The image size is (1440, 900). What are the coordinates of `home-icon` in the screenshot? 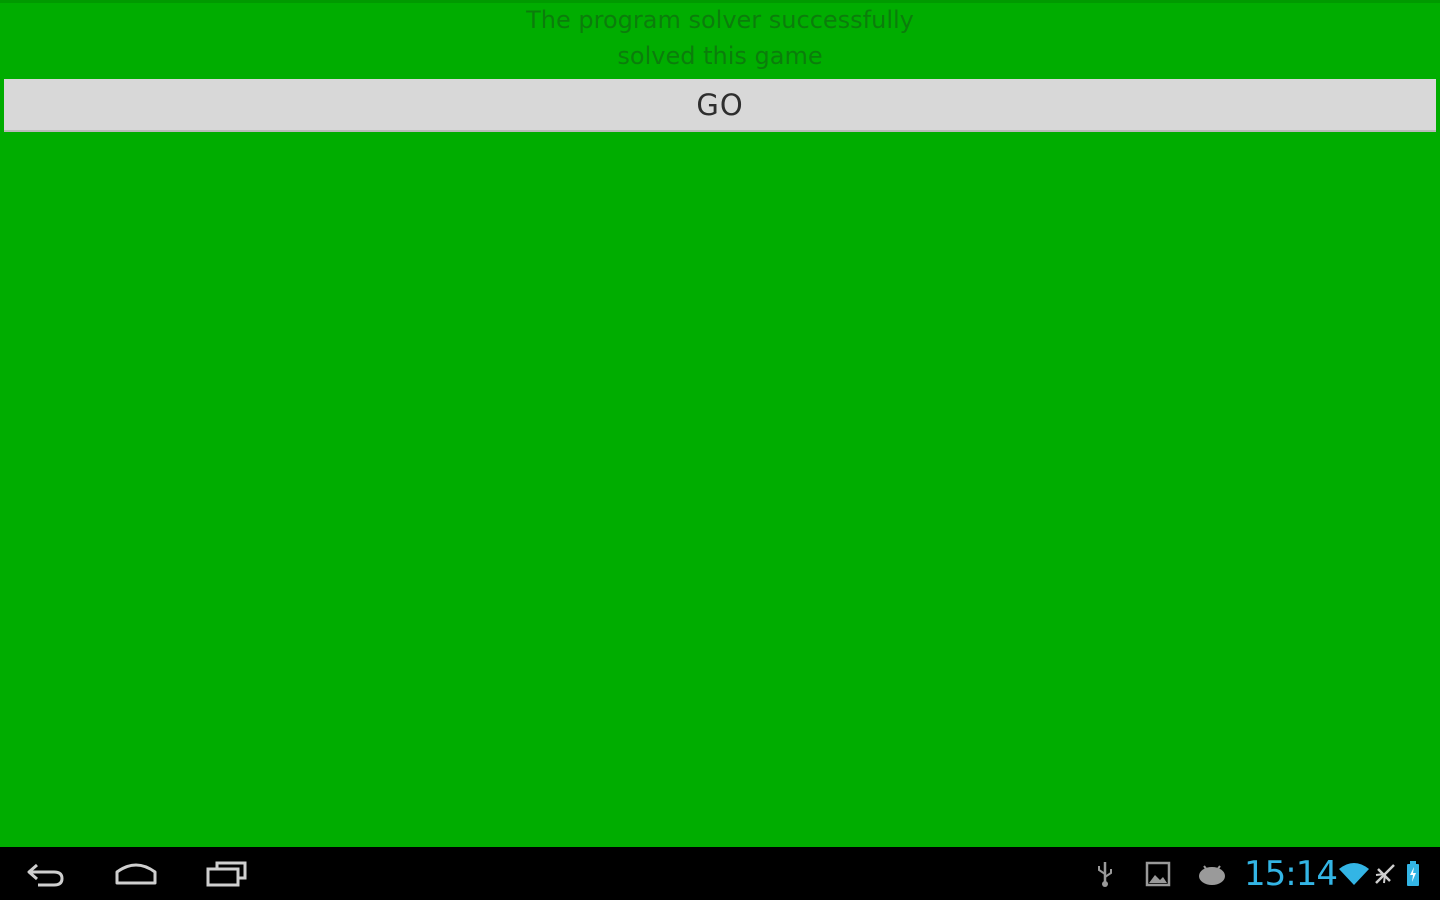 It's located at (136, 874).